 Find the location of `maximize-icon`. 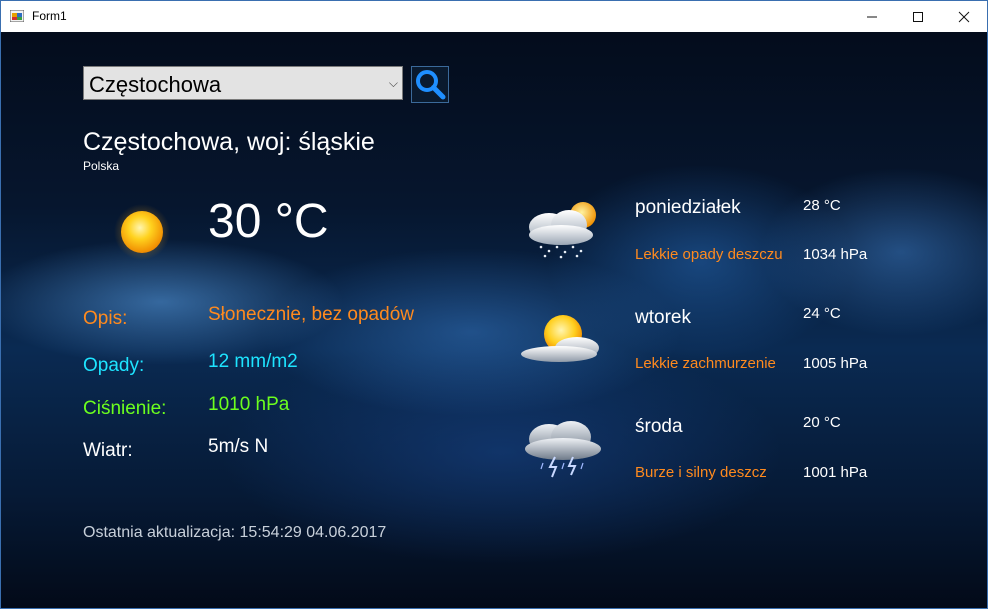

maximize-icon is located at coordinates (918, 16).